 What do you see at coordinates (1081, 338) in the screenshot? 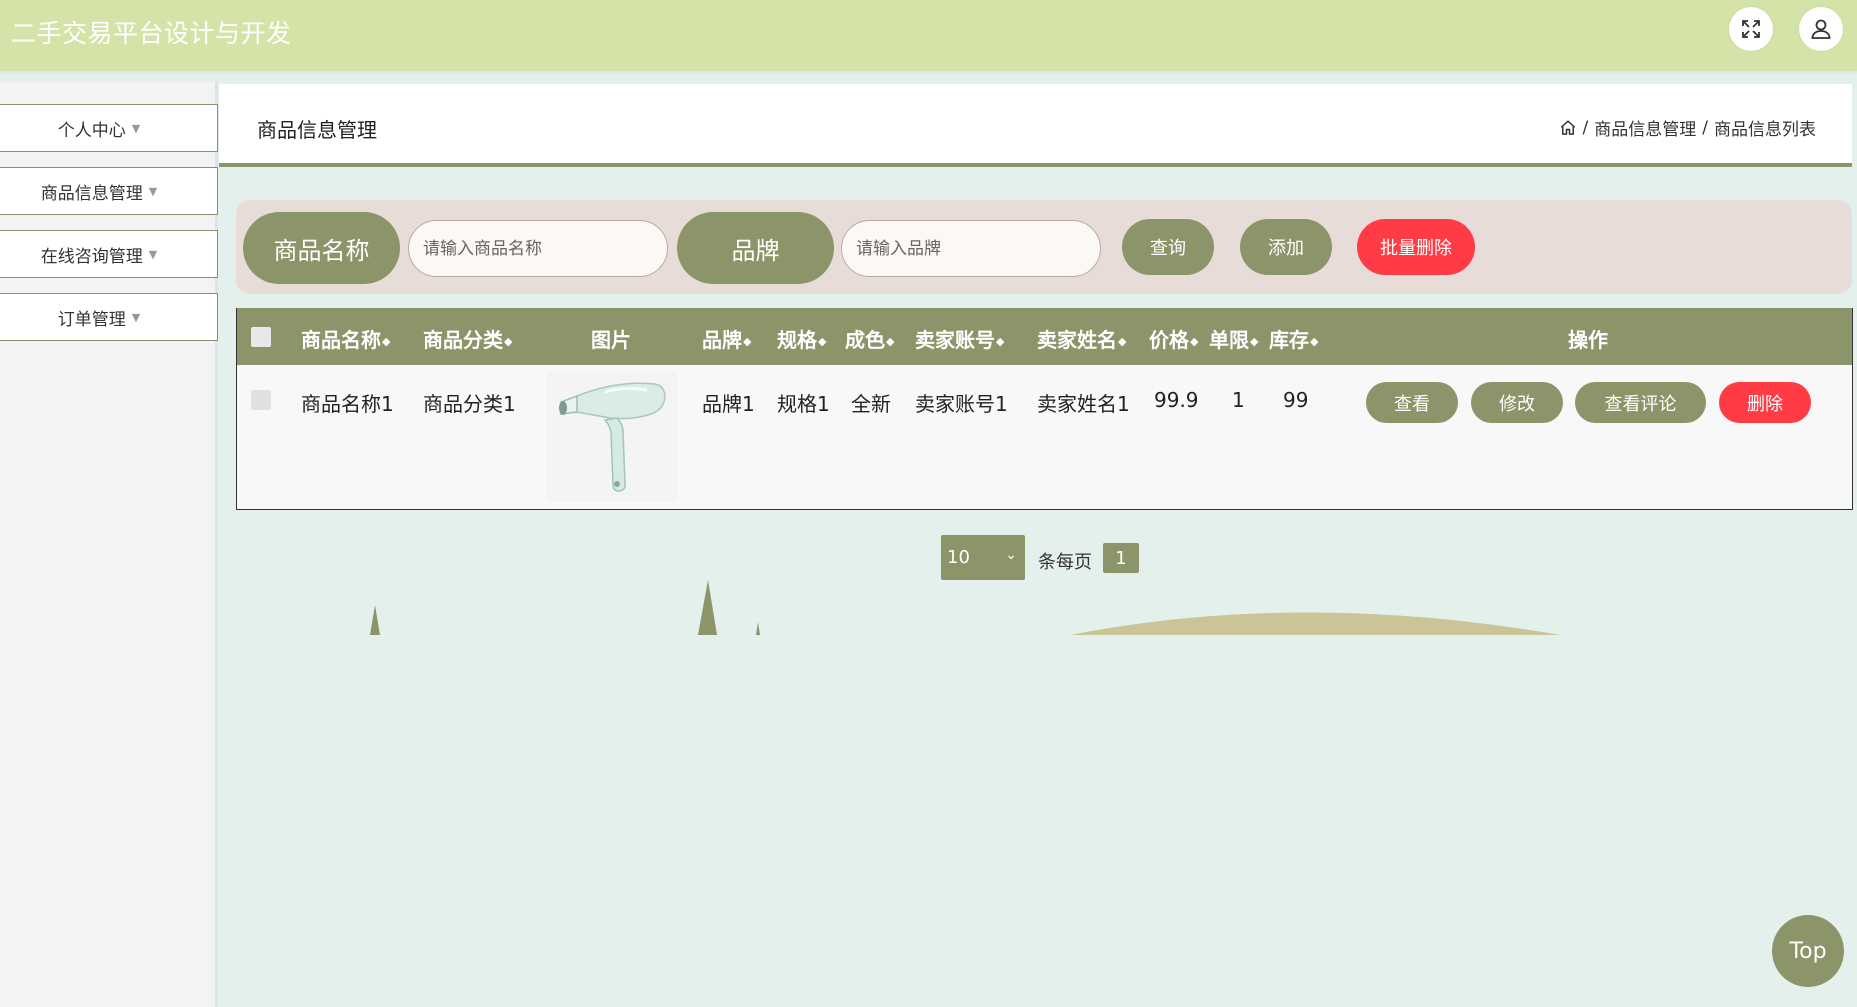
I see `column-header-seller-name: 卖家姓名◆` at bounding box center [1081, 338].